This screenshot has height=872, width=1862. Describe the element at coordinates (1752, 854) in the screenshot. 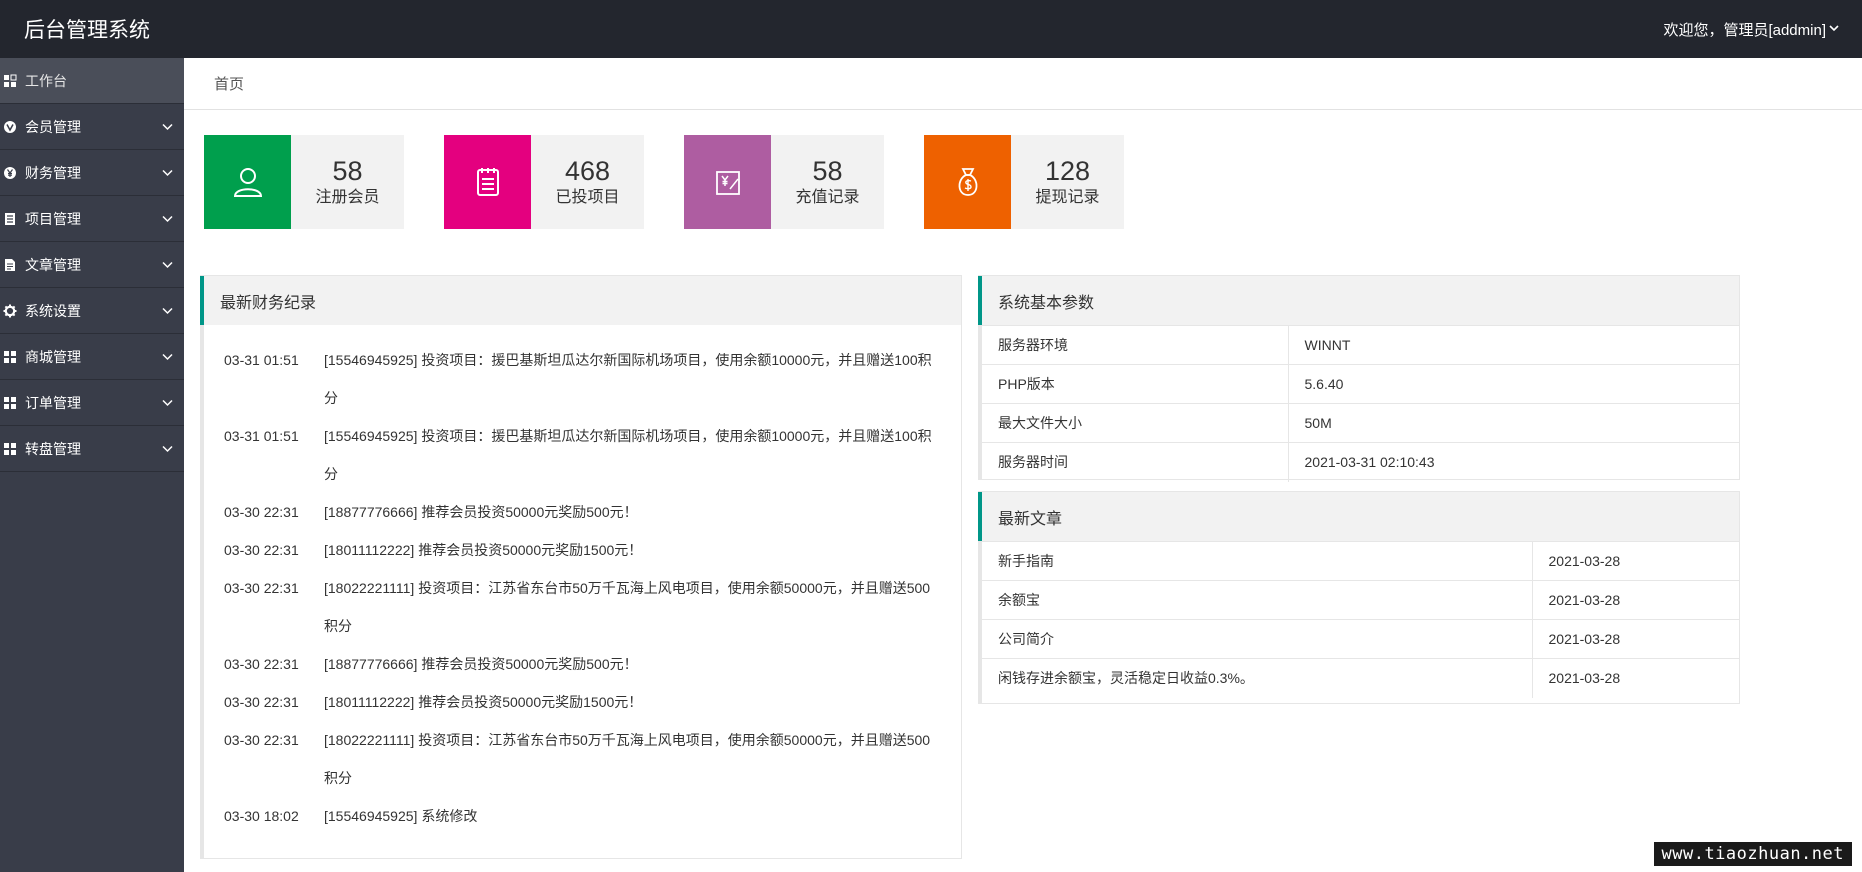

I see `watermark: www.tiaozhuan.net` at that location.